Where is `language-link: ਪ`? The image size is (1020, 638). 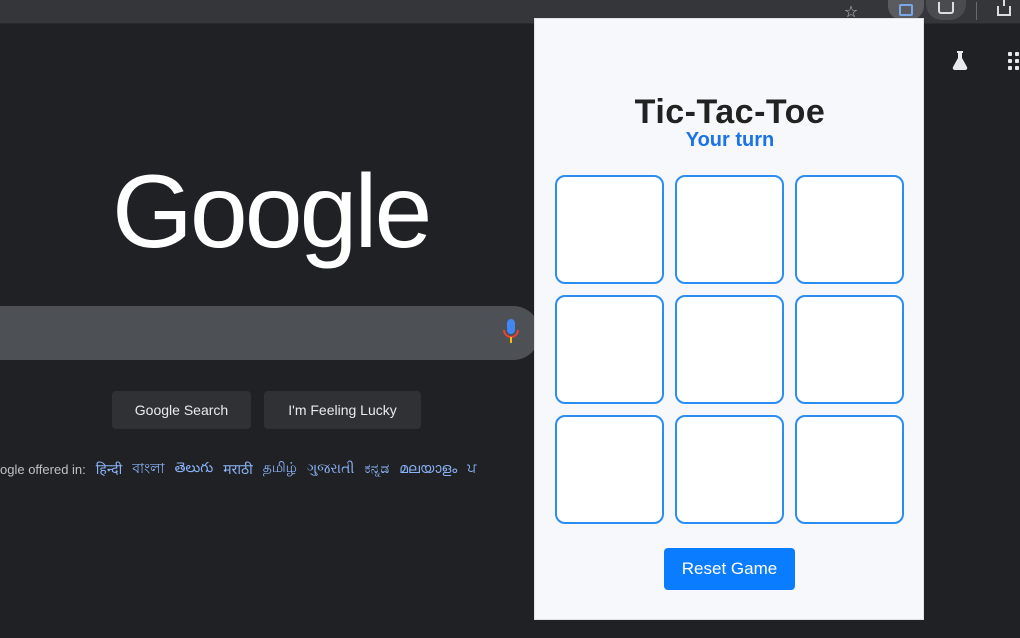 language-link: ਪ is located at coordinates (471, 469).